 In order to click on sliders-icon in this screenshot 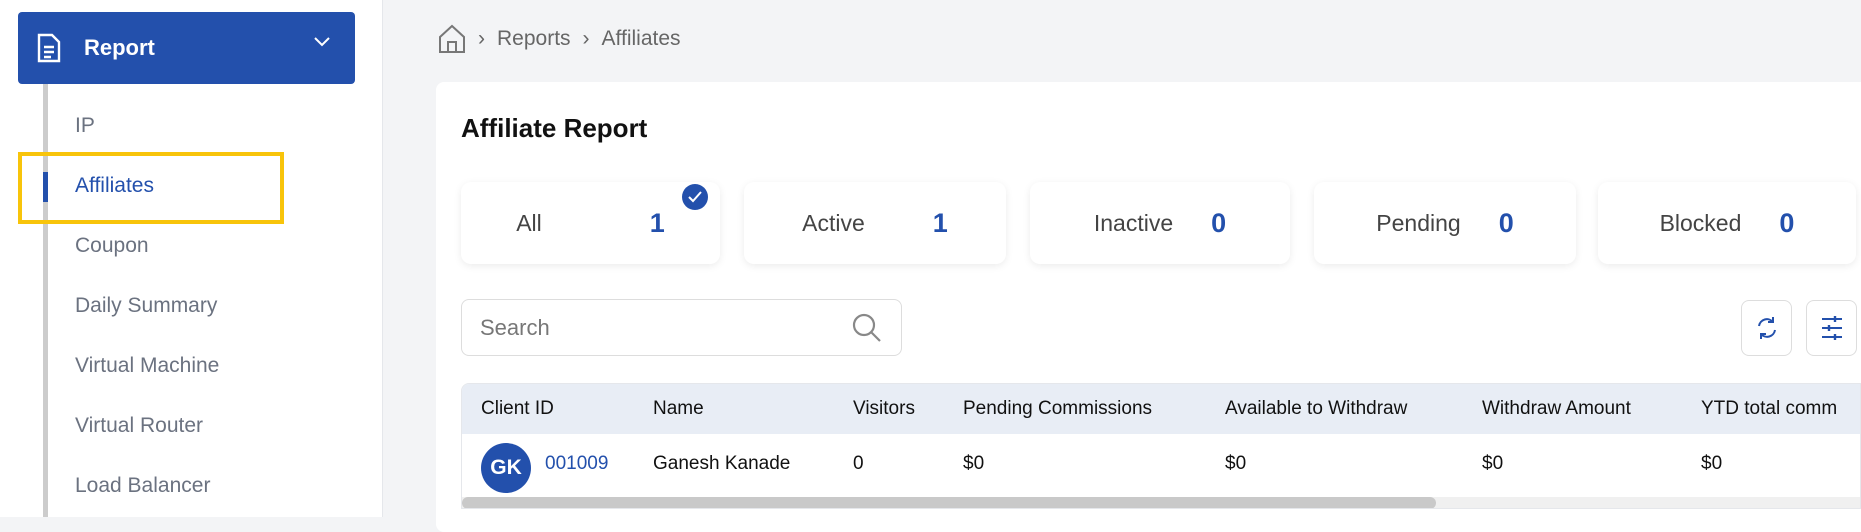, I will do `click(1831, 328)`.